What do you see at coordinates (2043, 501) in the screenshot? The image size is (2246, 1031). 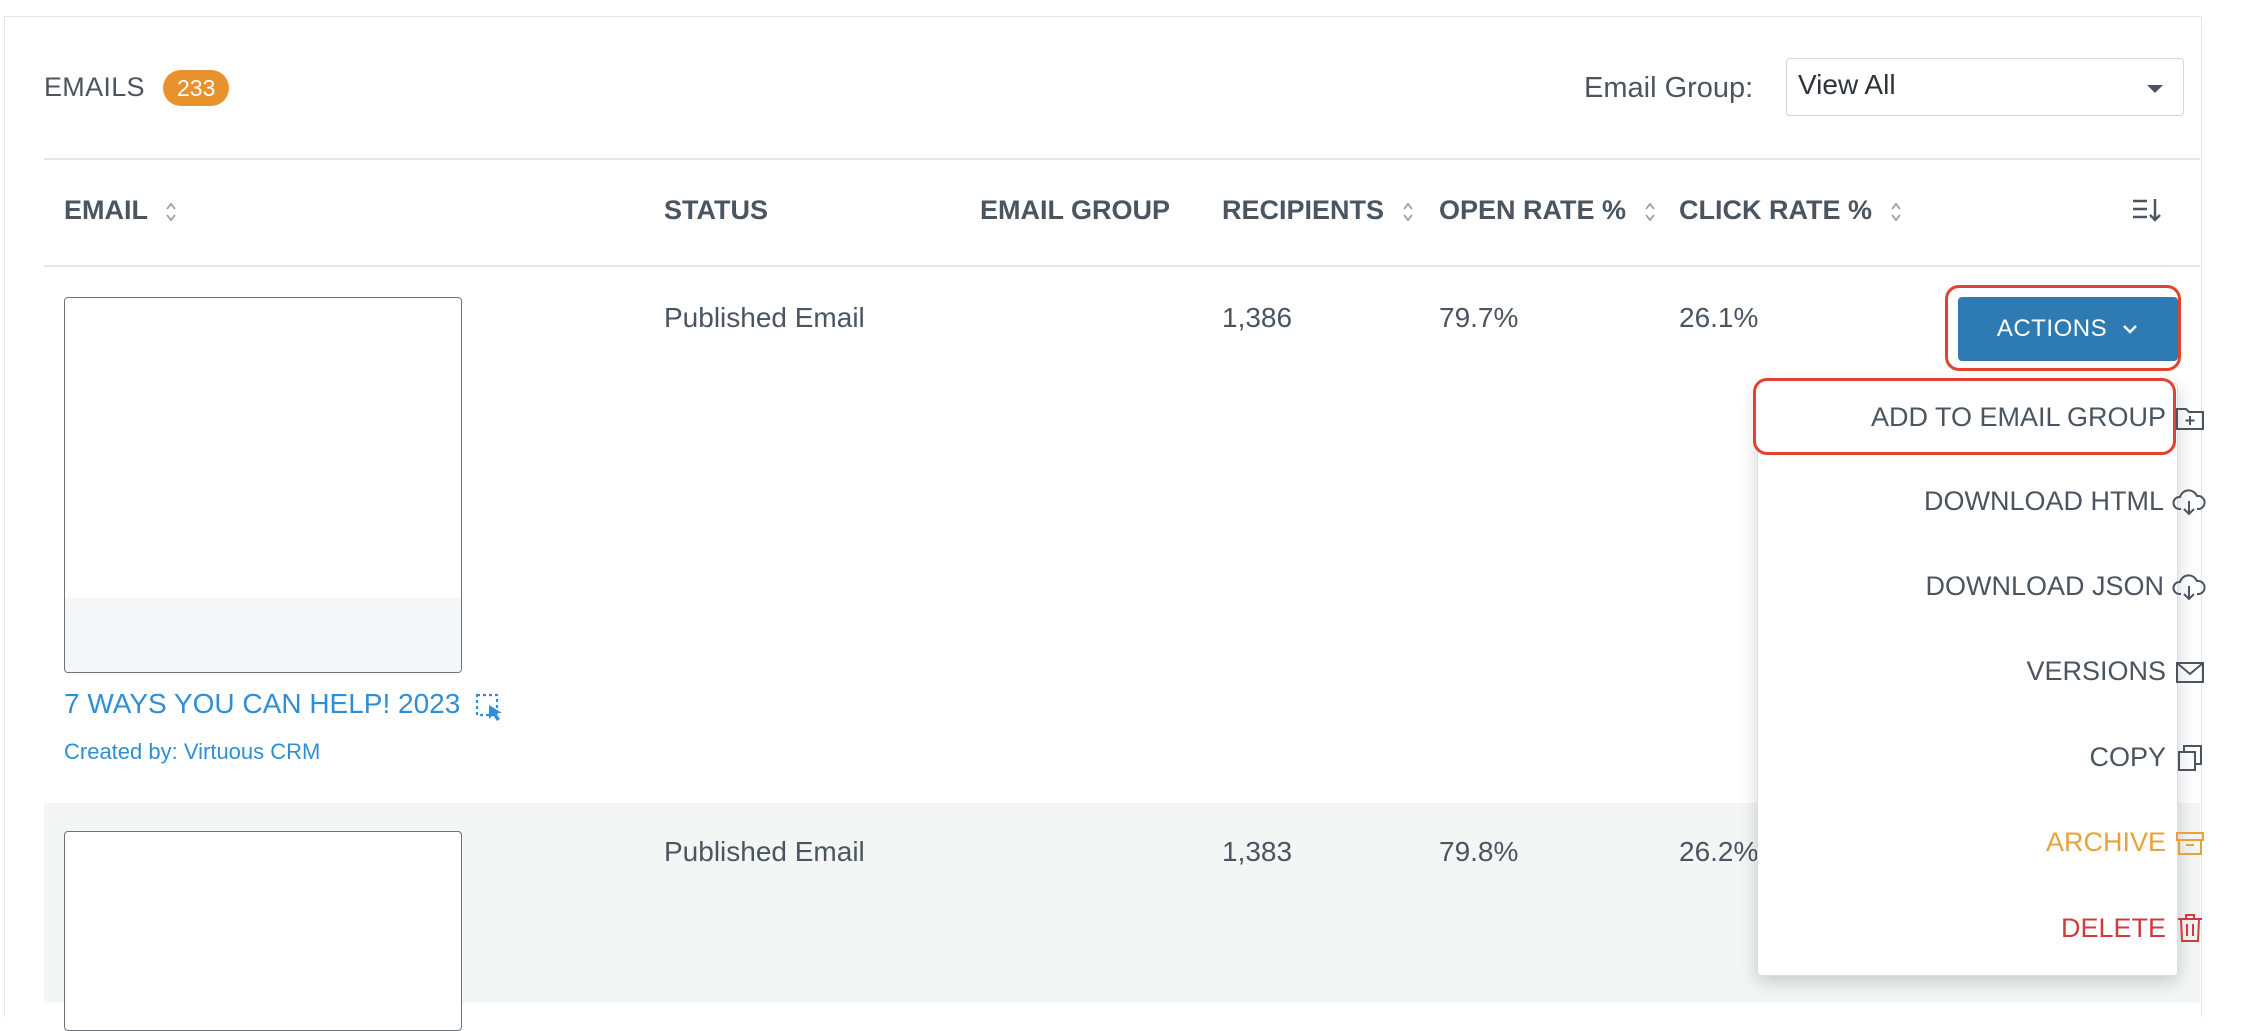 I see `menu-item-label: DOWNLOAD HTML` at bounding box center [2043, 501].